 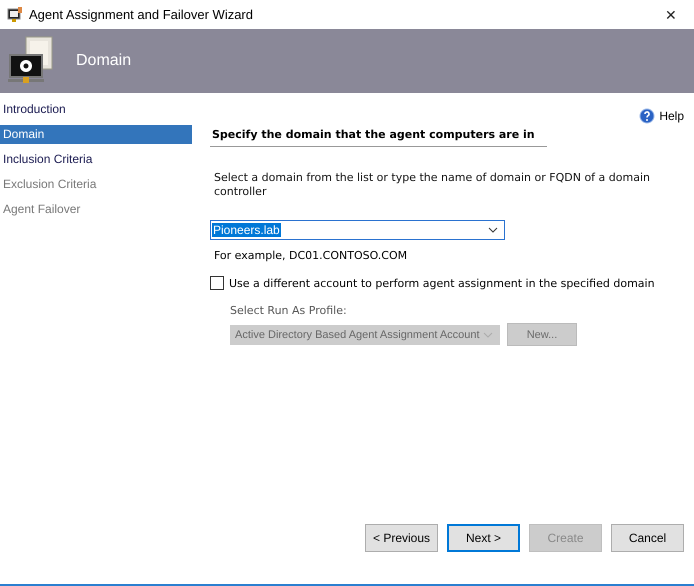 What do you see at coordinates (15, 14) in the screenshot?
I see `app-icon` at bounding box center [15, 14].